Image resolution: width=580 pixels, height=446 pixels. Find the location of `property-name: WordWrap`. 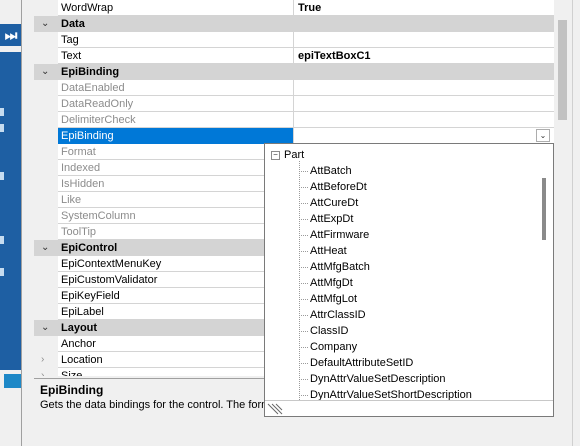

property-name: WordWrap is located at coordinates (87, 8).